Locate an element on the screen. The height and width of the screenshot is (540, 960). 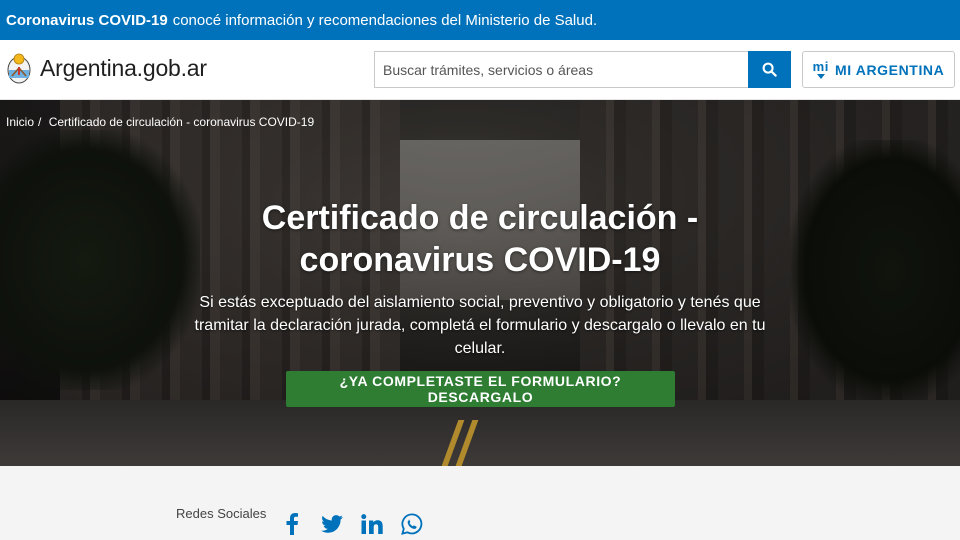
mi-logo-text: mi is located at coordinates (821, 66).